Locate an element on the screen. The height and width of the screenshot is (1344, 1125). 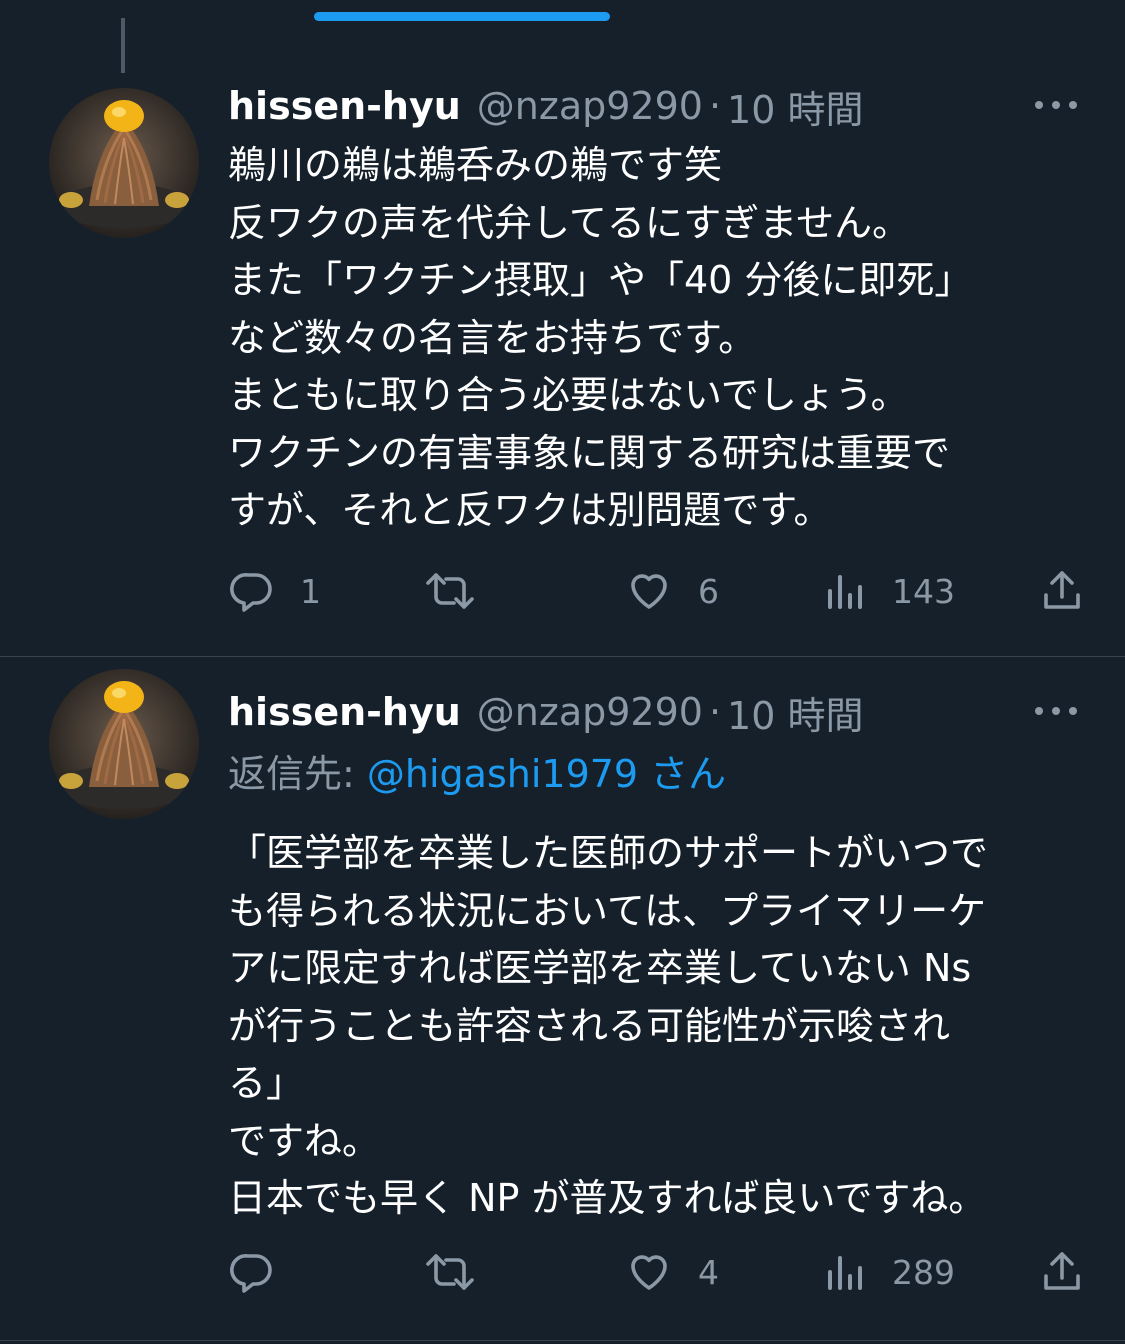
reply-to-label: 返信先: is located at coordinates (291, 774).